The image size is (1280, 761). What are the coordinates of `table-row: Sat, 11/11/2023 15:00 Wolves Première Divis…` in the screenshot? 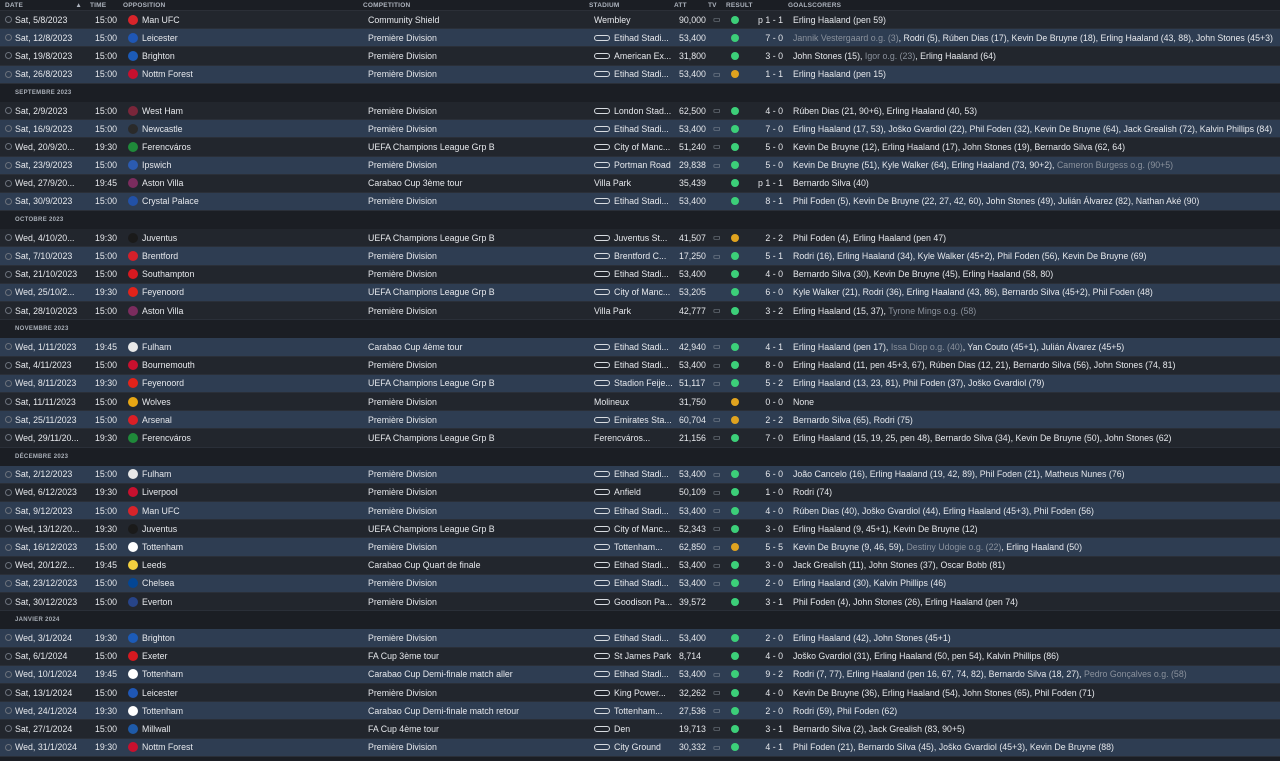 It's located at (640, 402).